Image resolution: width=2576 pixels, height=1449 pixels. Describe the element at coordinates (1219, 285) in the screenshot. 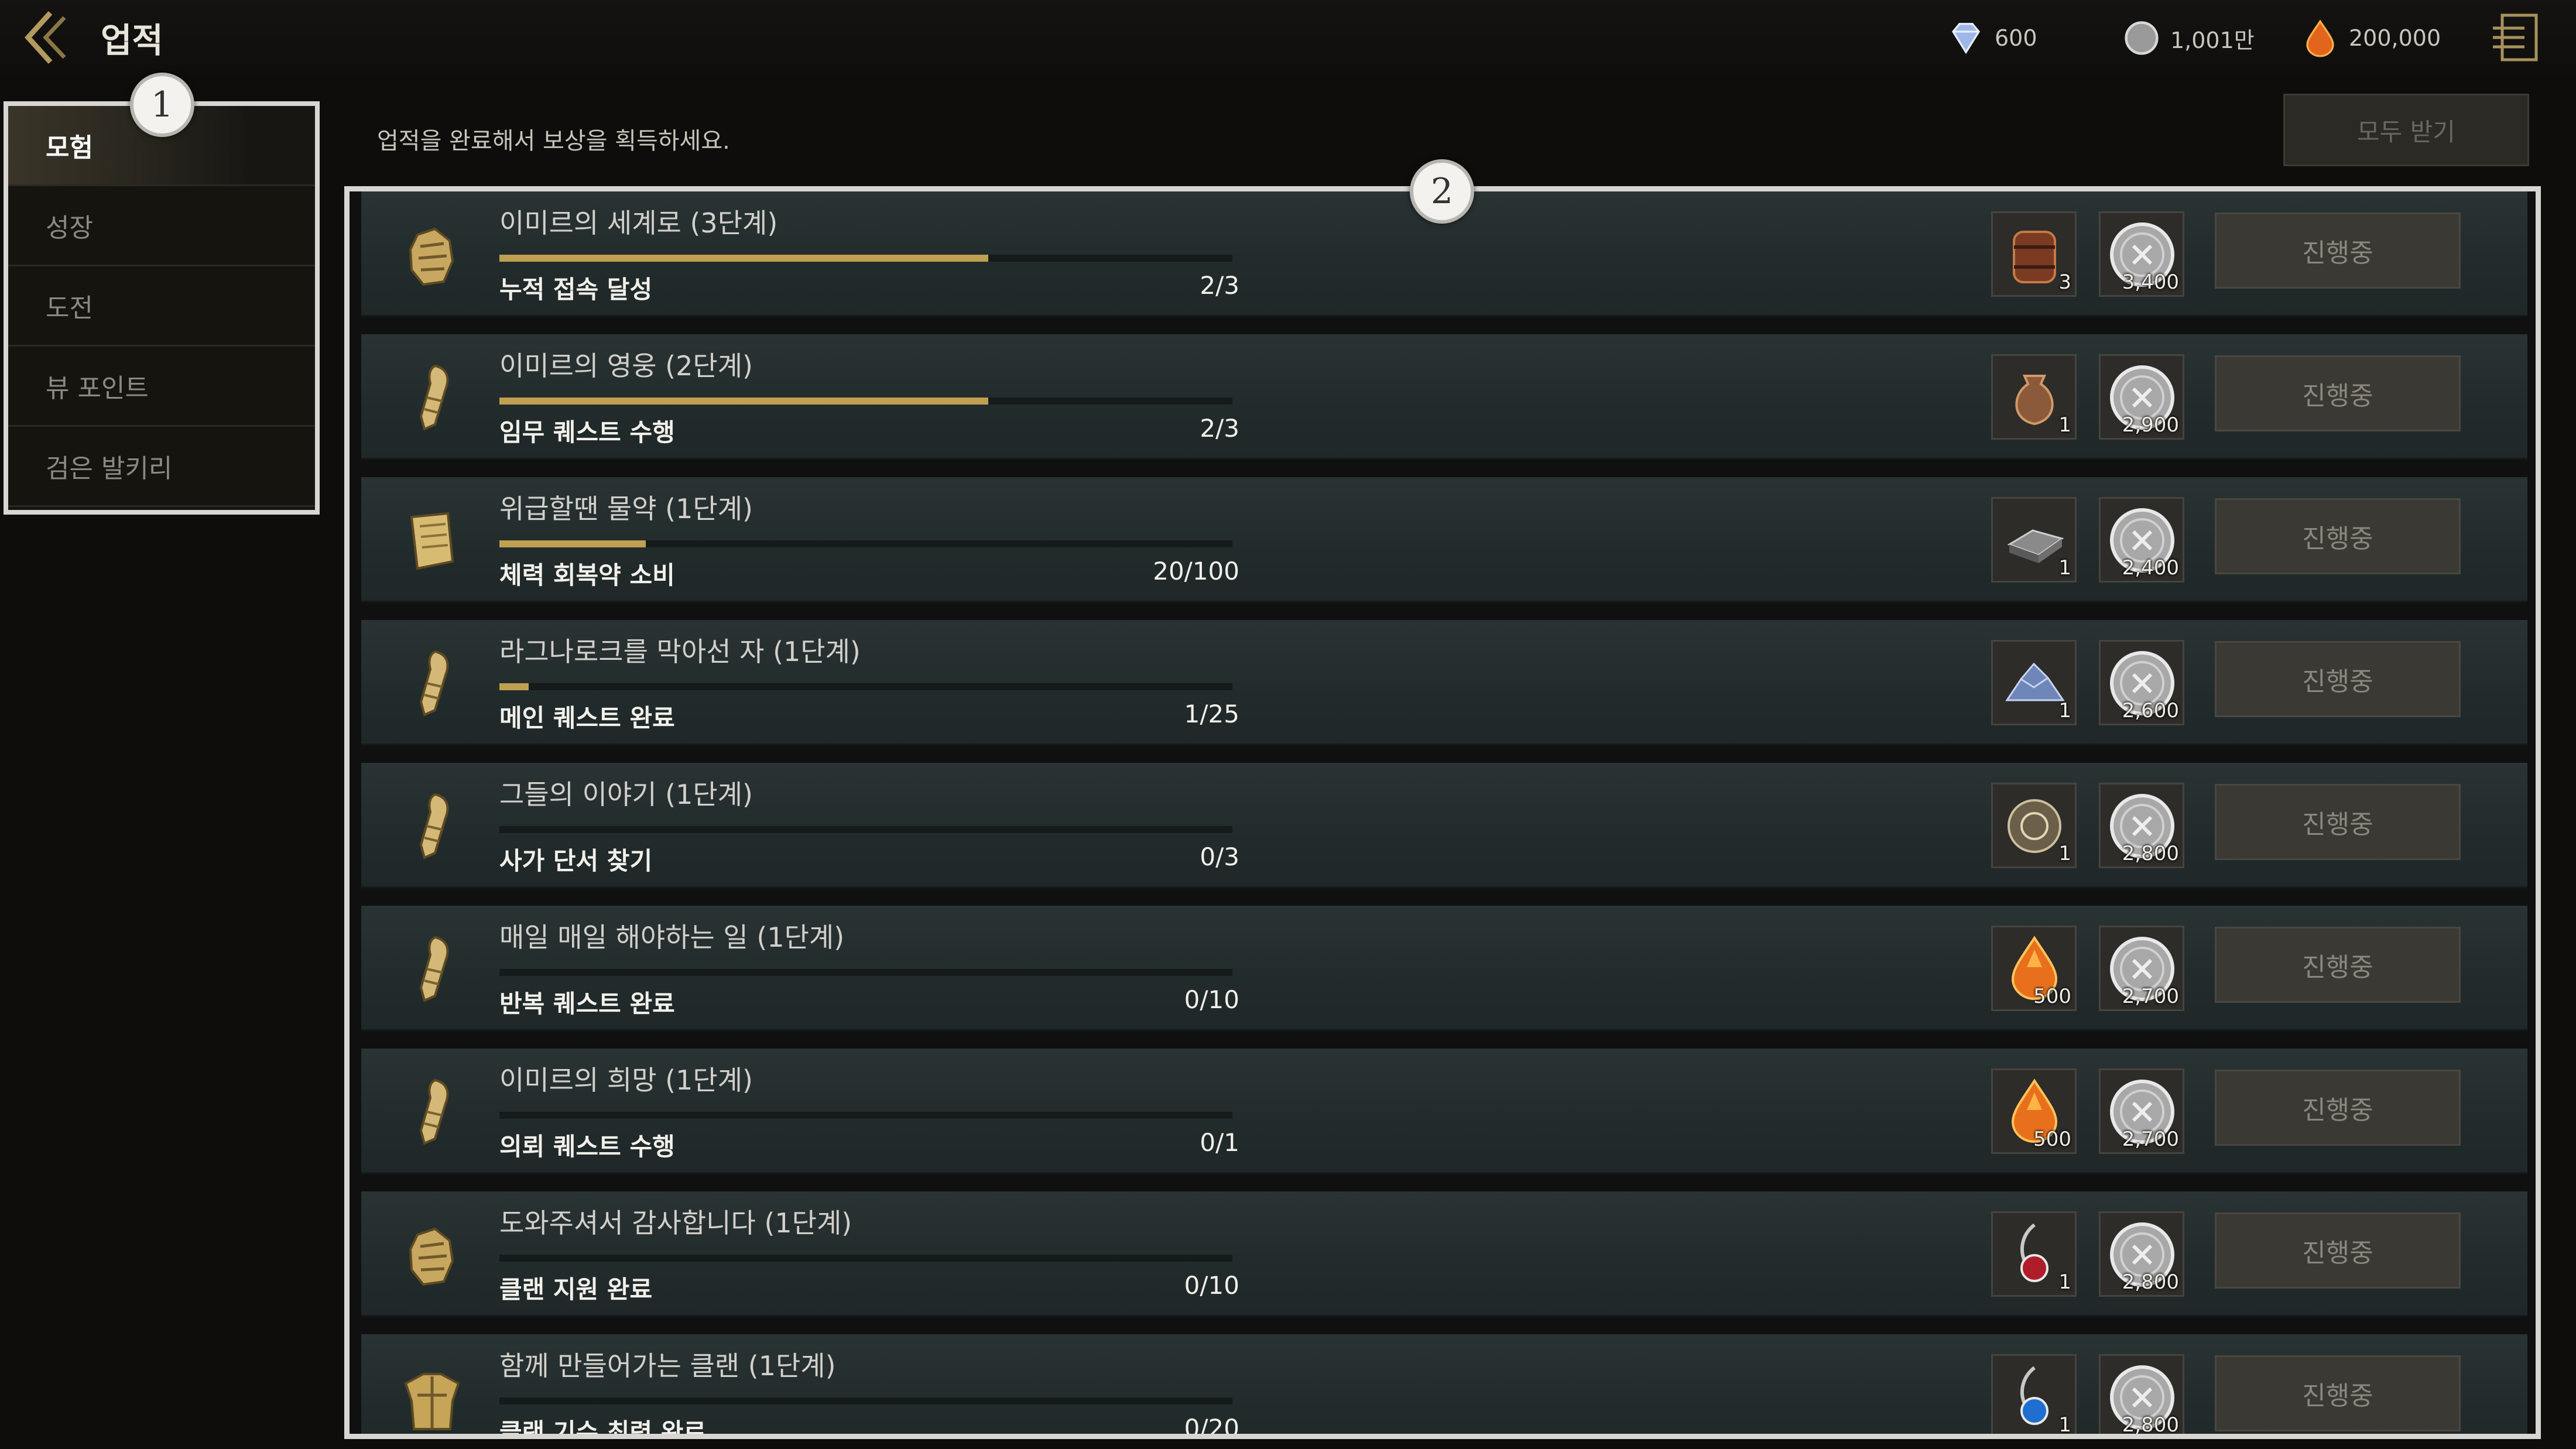

I see `achievement-count: 2/3` at that location.